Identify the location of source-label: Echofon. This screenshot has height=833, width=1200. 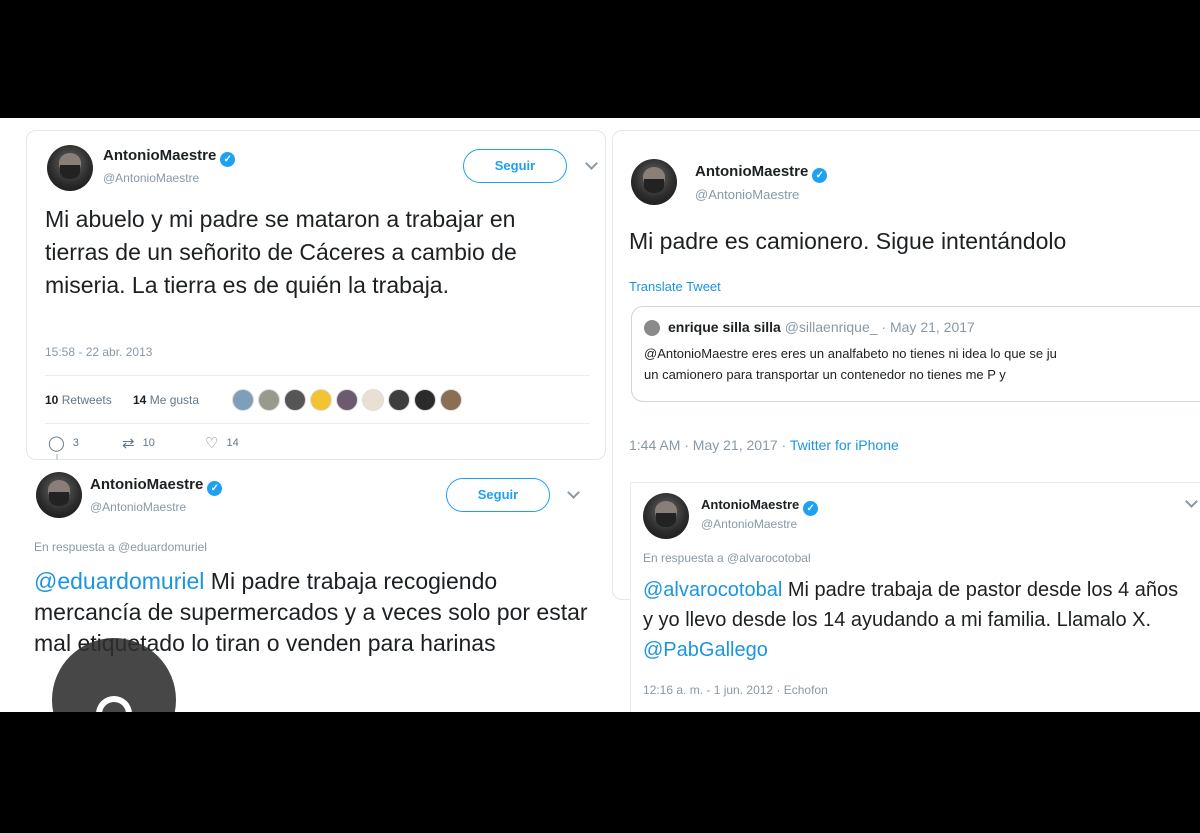
(806, 690).